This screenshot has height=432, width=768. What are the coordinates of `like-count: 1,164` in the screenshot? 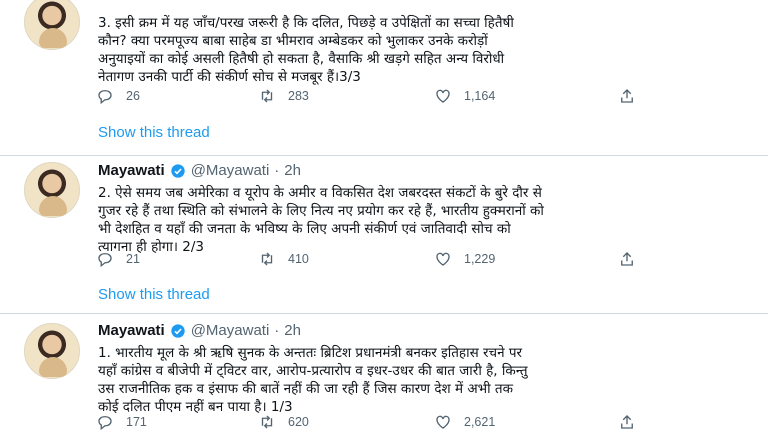 It's located at (480, 96).